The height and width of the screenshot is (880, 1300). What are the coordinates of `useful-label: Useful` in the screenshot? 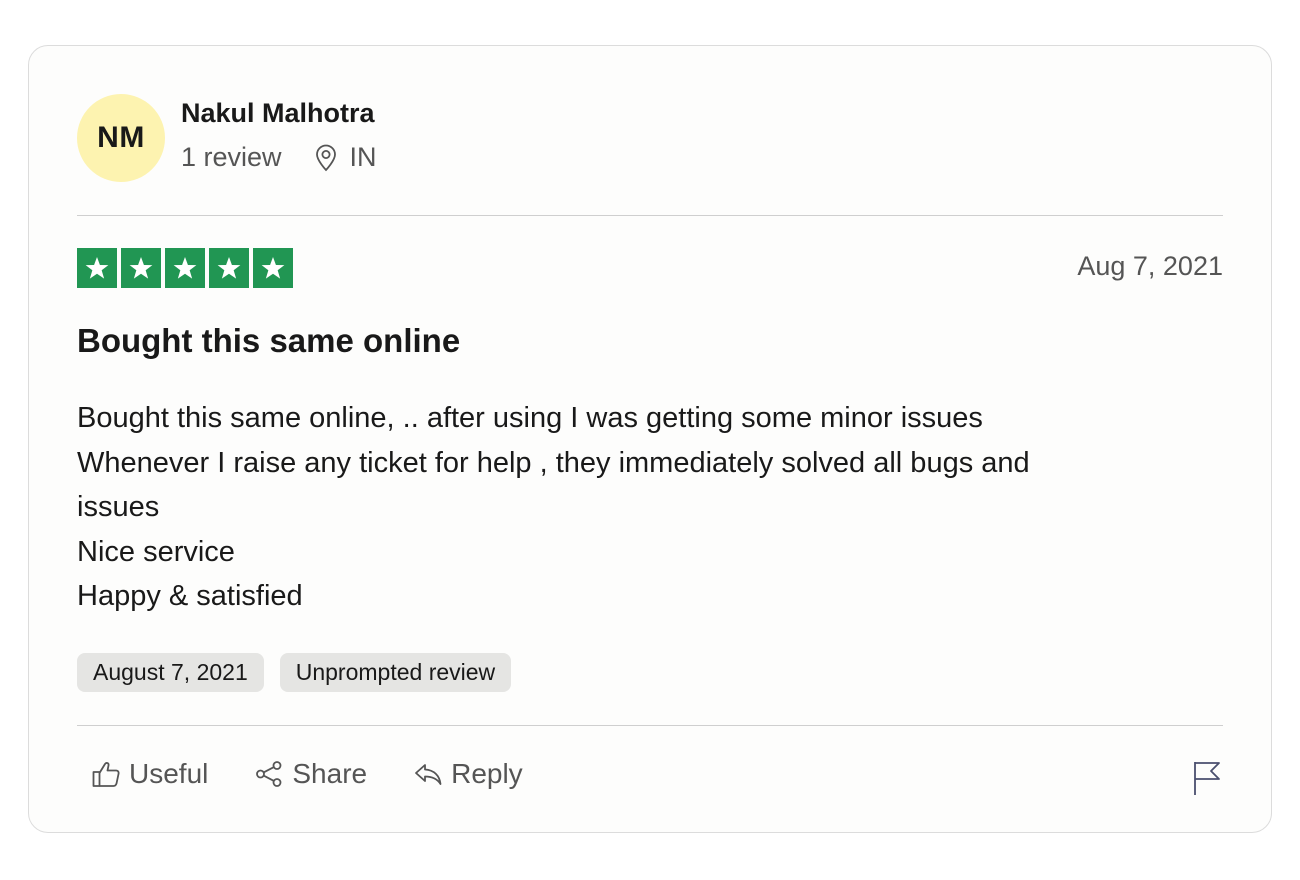 It's located at (169, 773).